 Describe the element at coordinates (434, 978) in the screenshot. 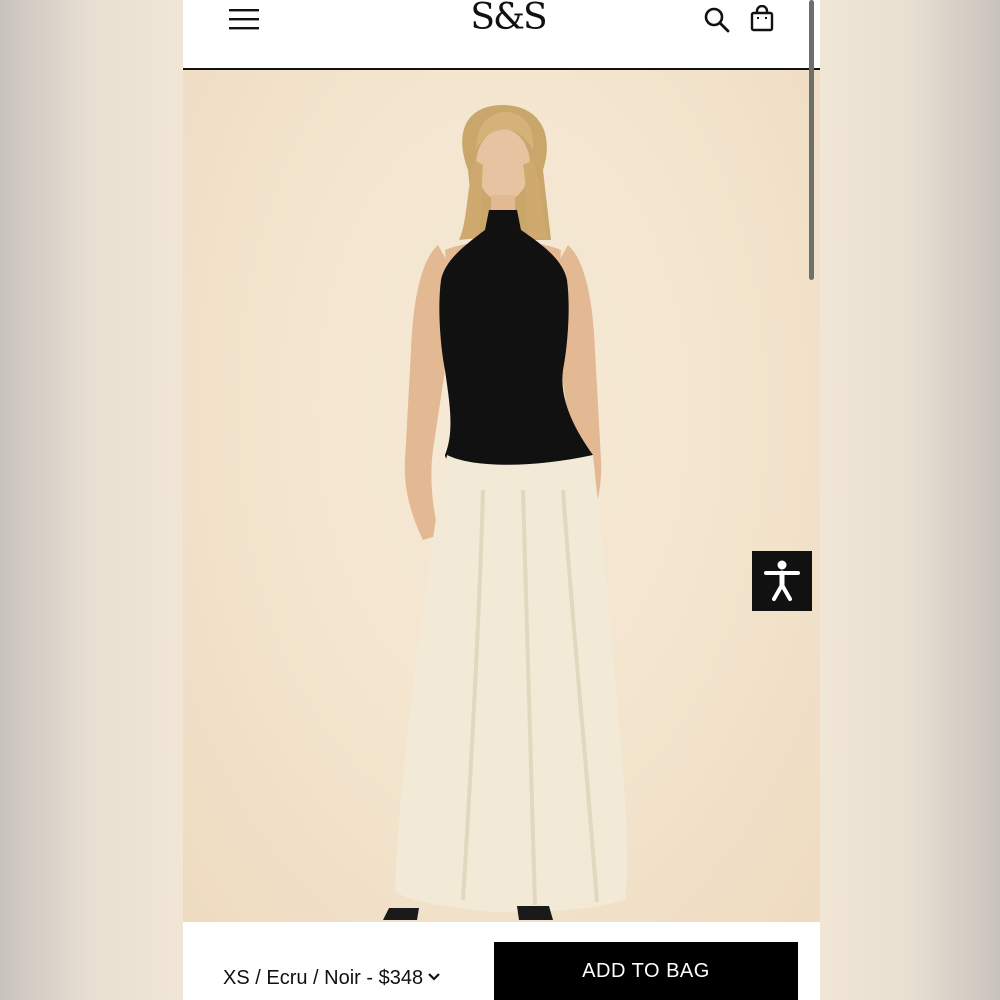

I see `chevron-down-icon` at that location.